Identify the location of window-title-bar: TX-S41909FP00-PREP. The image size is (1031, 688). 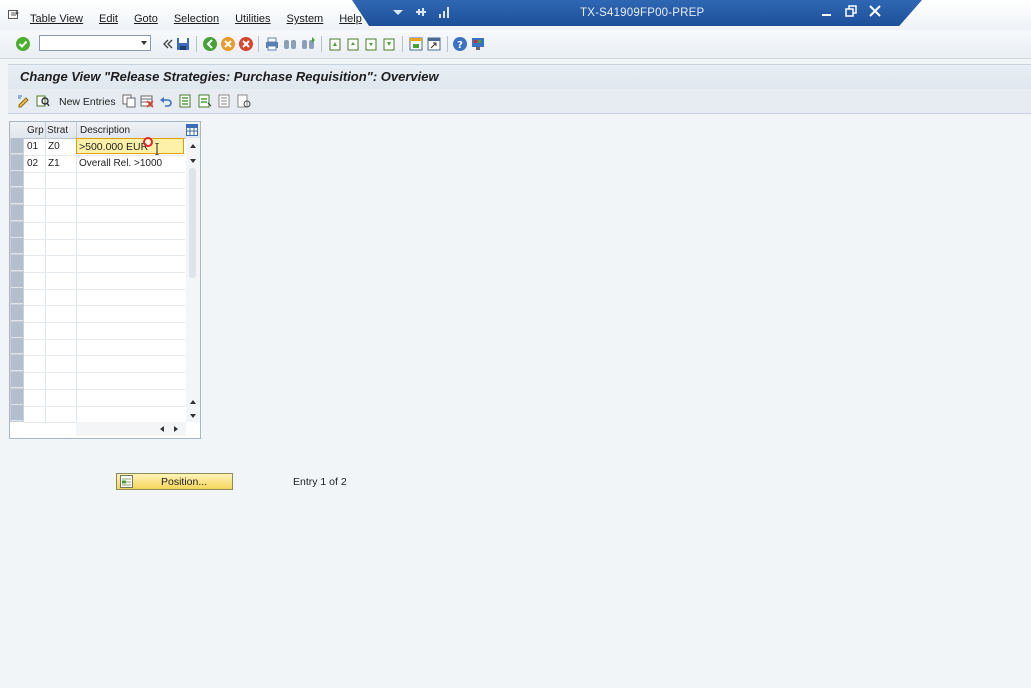
(637, 13).